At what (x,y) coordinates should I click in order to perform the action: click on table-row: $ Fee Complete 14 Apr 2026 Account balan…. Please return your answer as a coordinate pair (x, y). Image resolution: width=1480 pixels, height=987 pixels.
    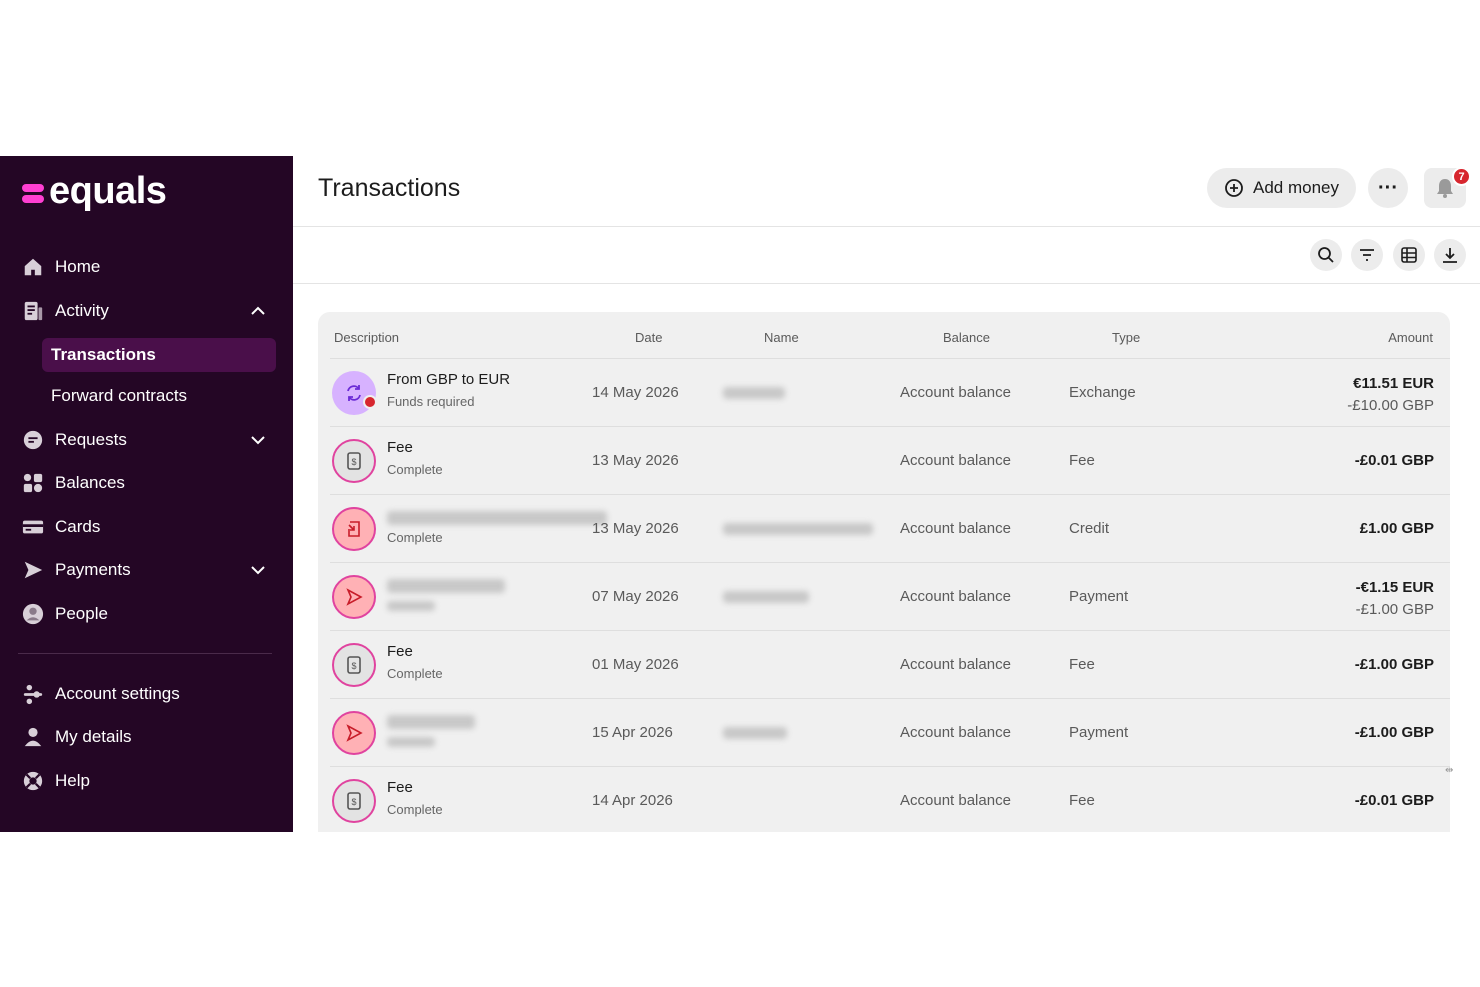
    Looking at the image, I should click on (890, 799).